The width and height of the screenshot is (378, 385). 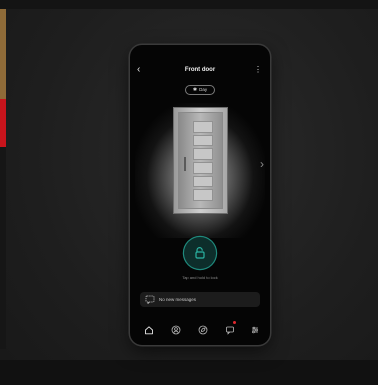 What do you see at coordinates (189, 4) in the screenshot?
I see `top-bezel` at bounding box center [189, 4].